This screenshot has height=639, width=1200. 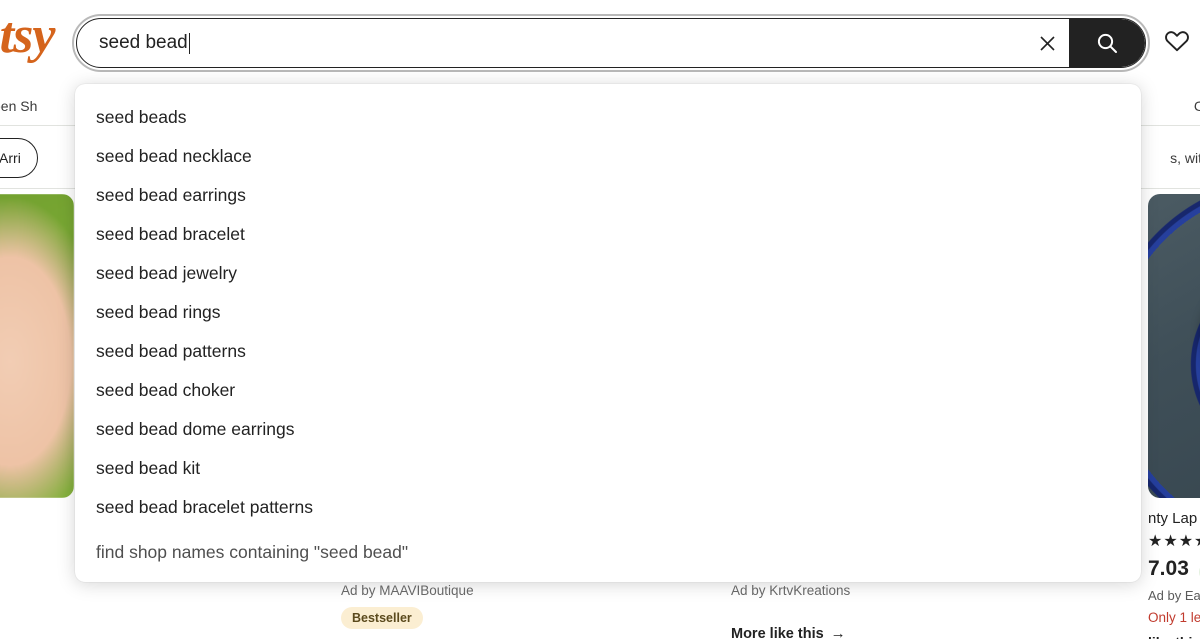 I want to click on site-header: Etsy seed bead, so click(x=600, y=43).